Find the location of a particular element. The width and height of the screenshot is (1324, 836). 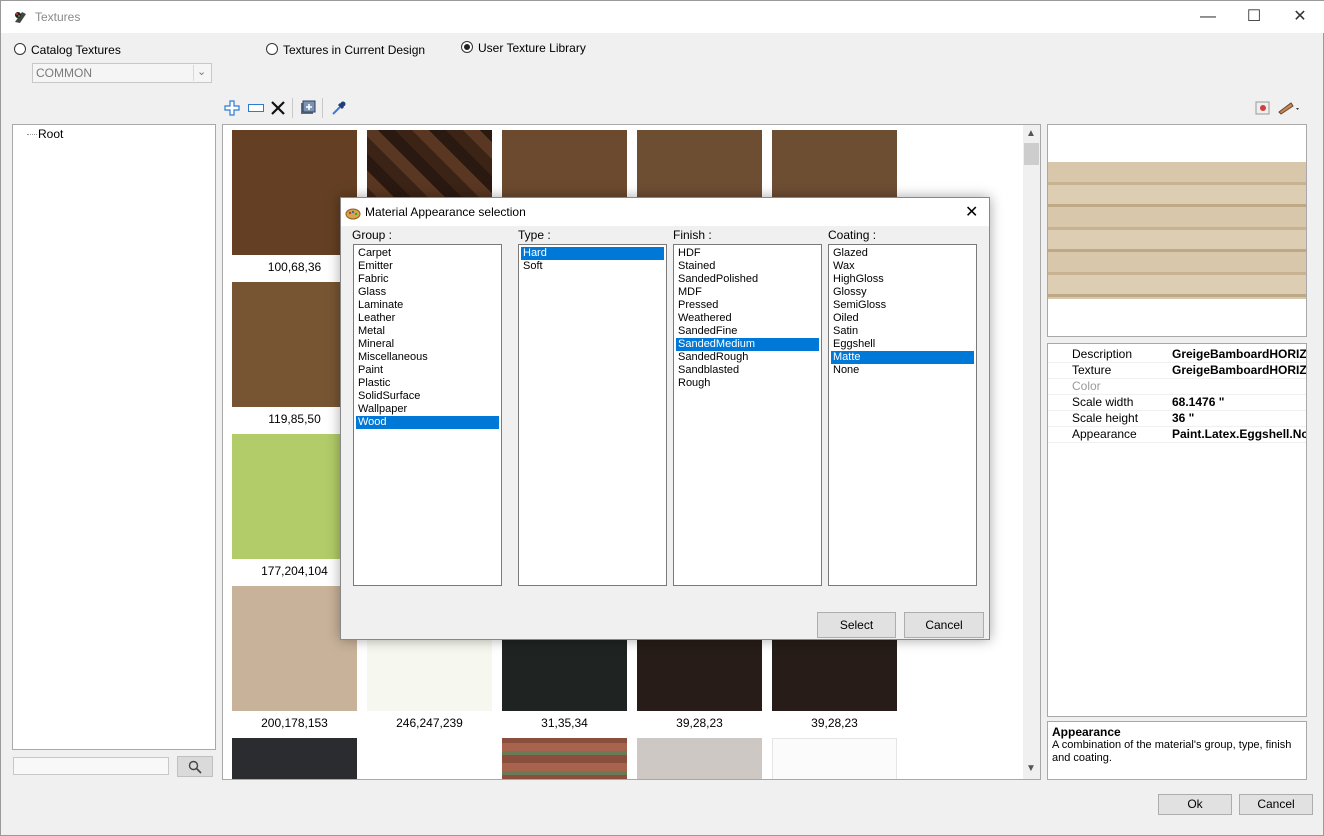

chevron-down-icon: ⌄ is located at coordinates (201, 71).